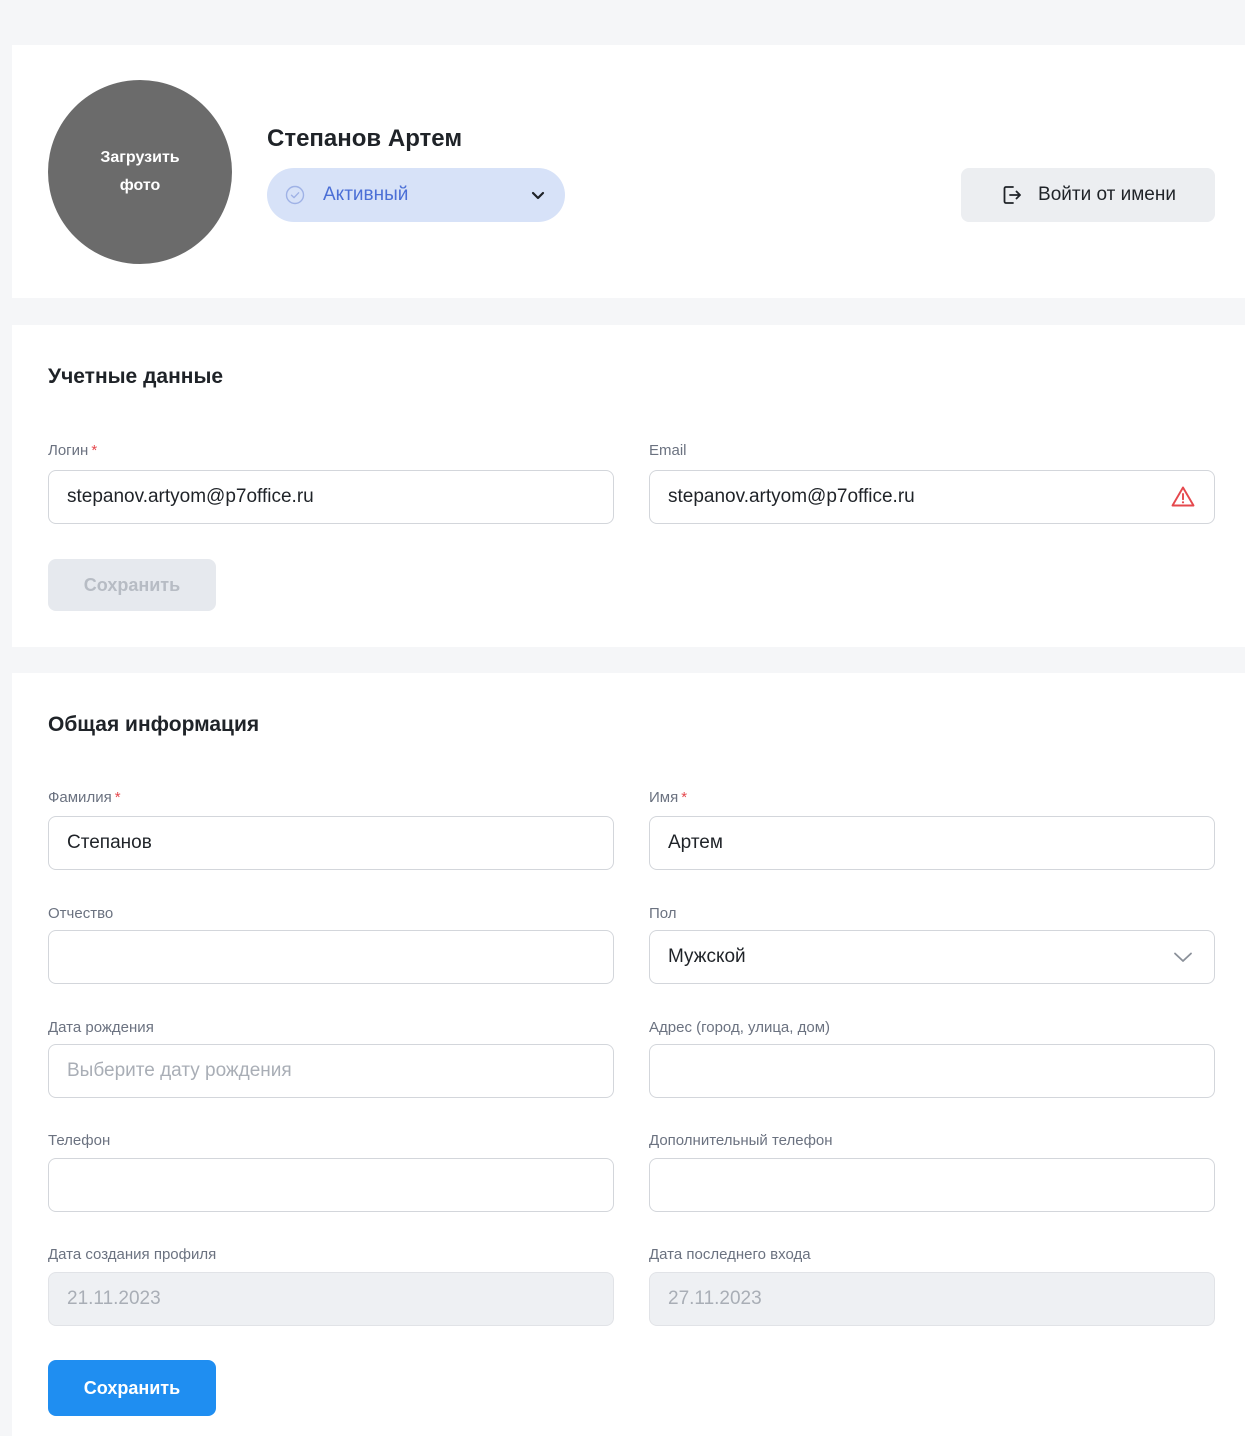 This screenshot has width=1245, height=1436. I want to click on birth-date-label: Дата рождения, so click(101, 1027).